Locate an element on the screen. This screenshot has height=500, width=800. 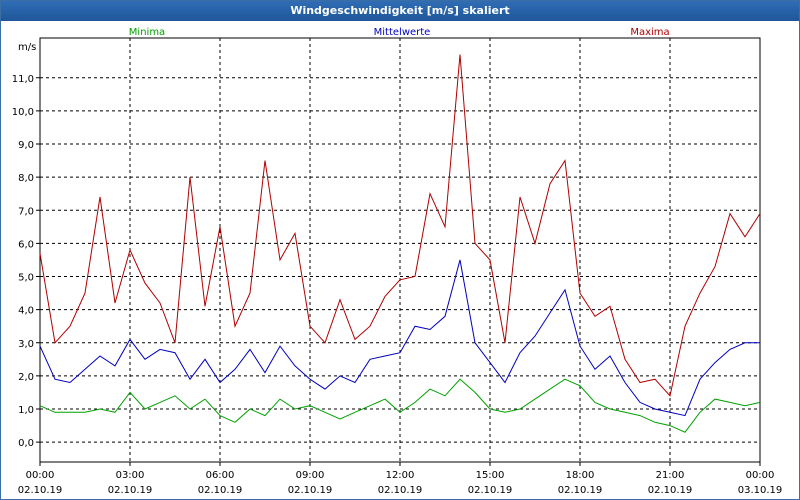
y-tick-label: 8,0 is located at coordinates (26, 178).